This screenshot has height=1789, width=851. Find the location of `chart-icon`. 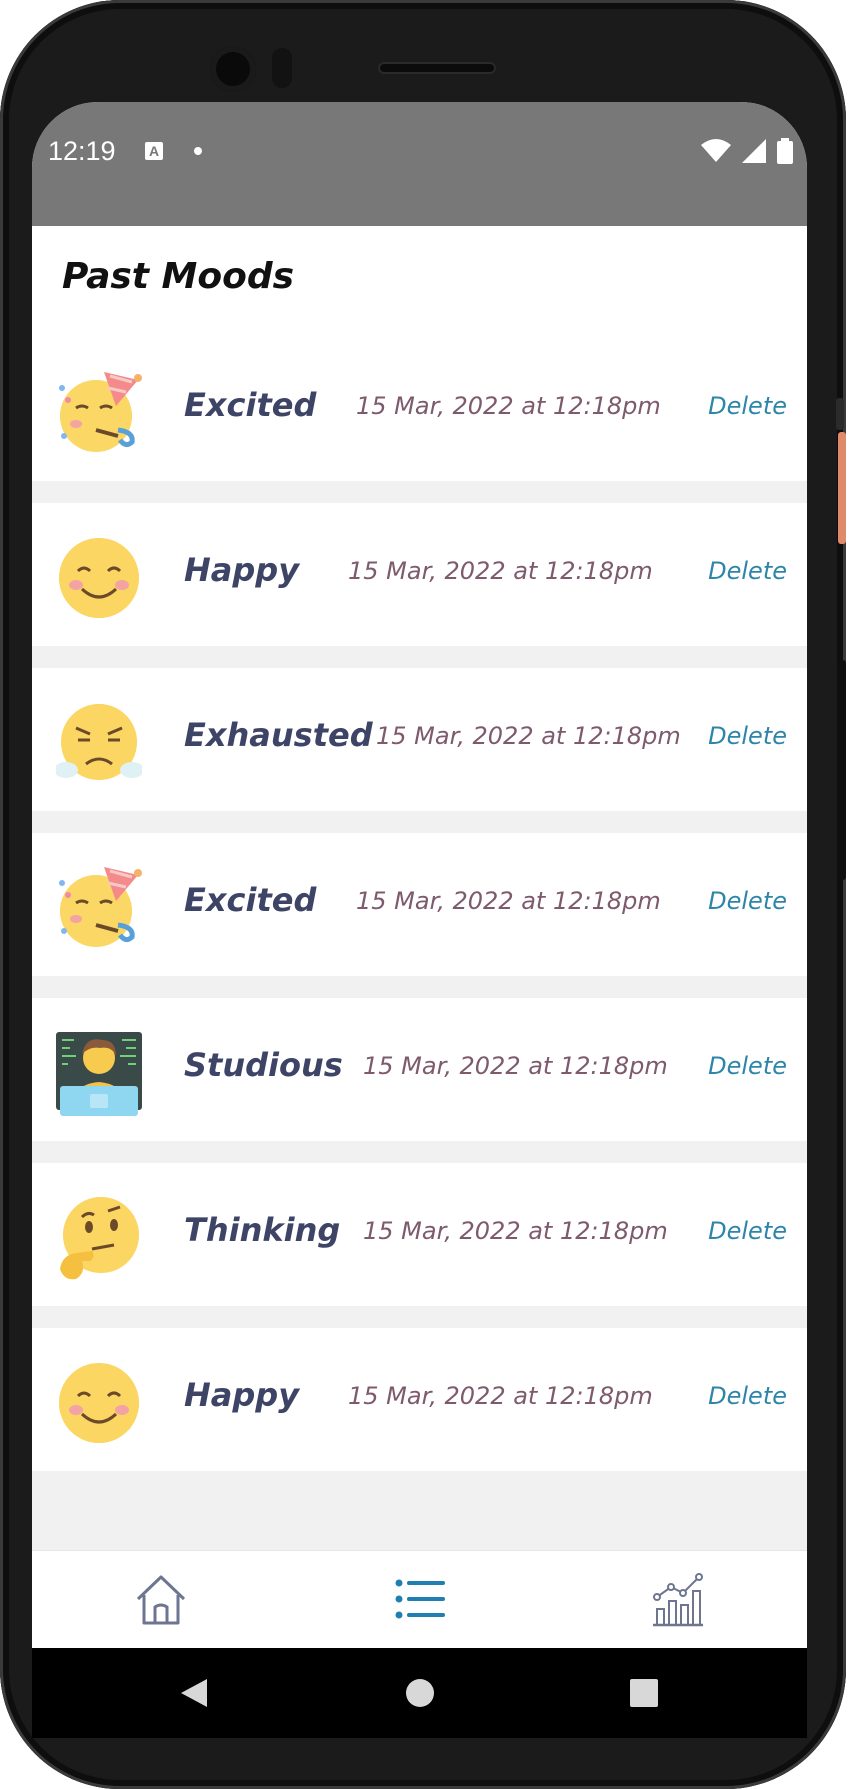

chart-icon is located at coordinates (678, 1600).